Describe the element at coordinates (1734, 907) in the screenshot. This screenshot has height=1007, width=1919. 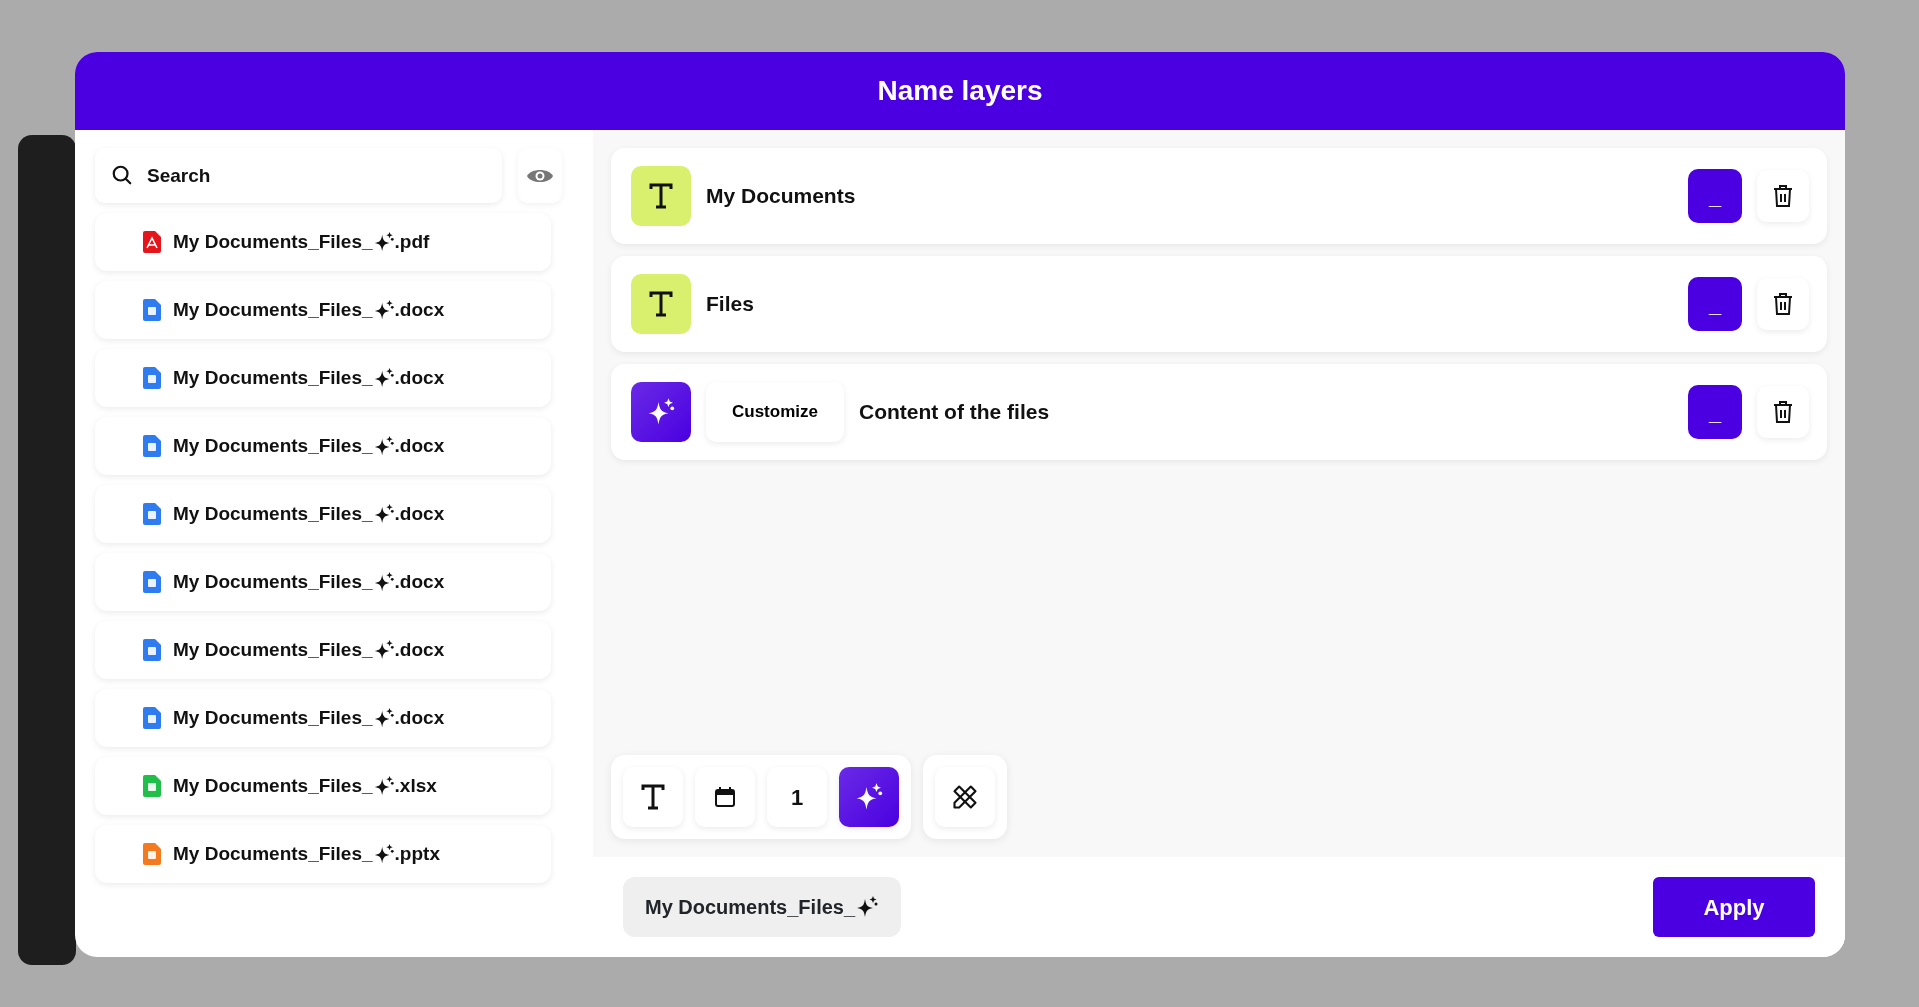
I see `apply-button: Apply` at that location.